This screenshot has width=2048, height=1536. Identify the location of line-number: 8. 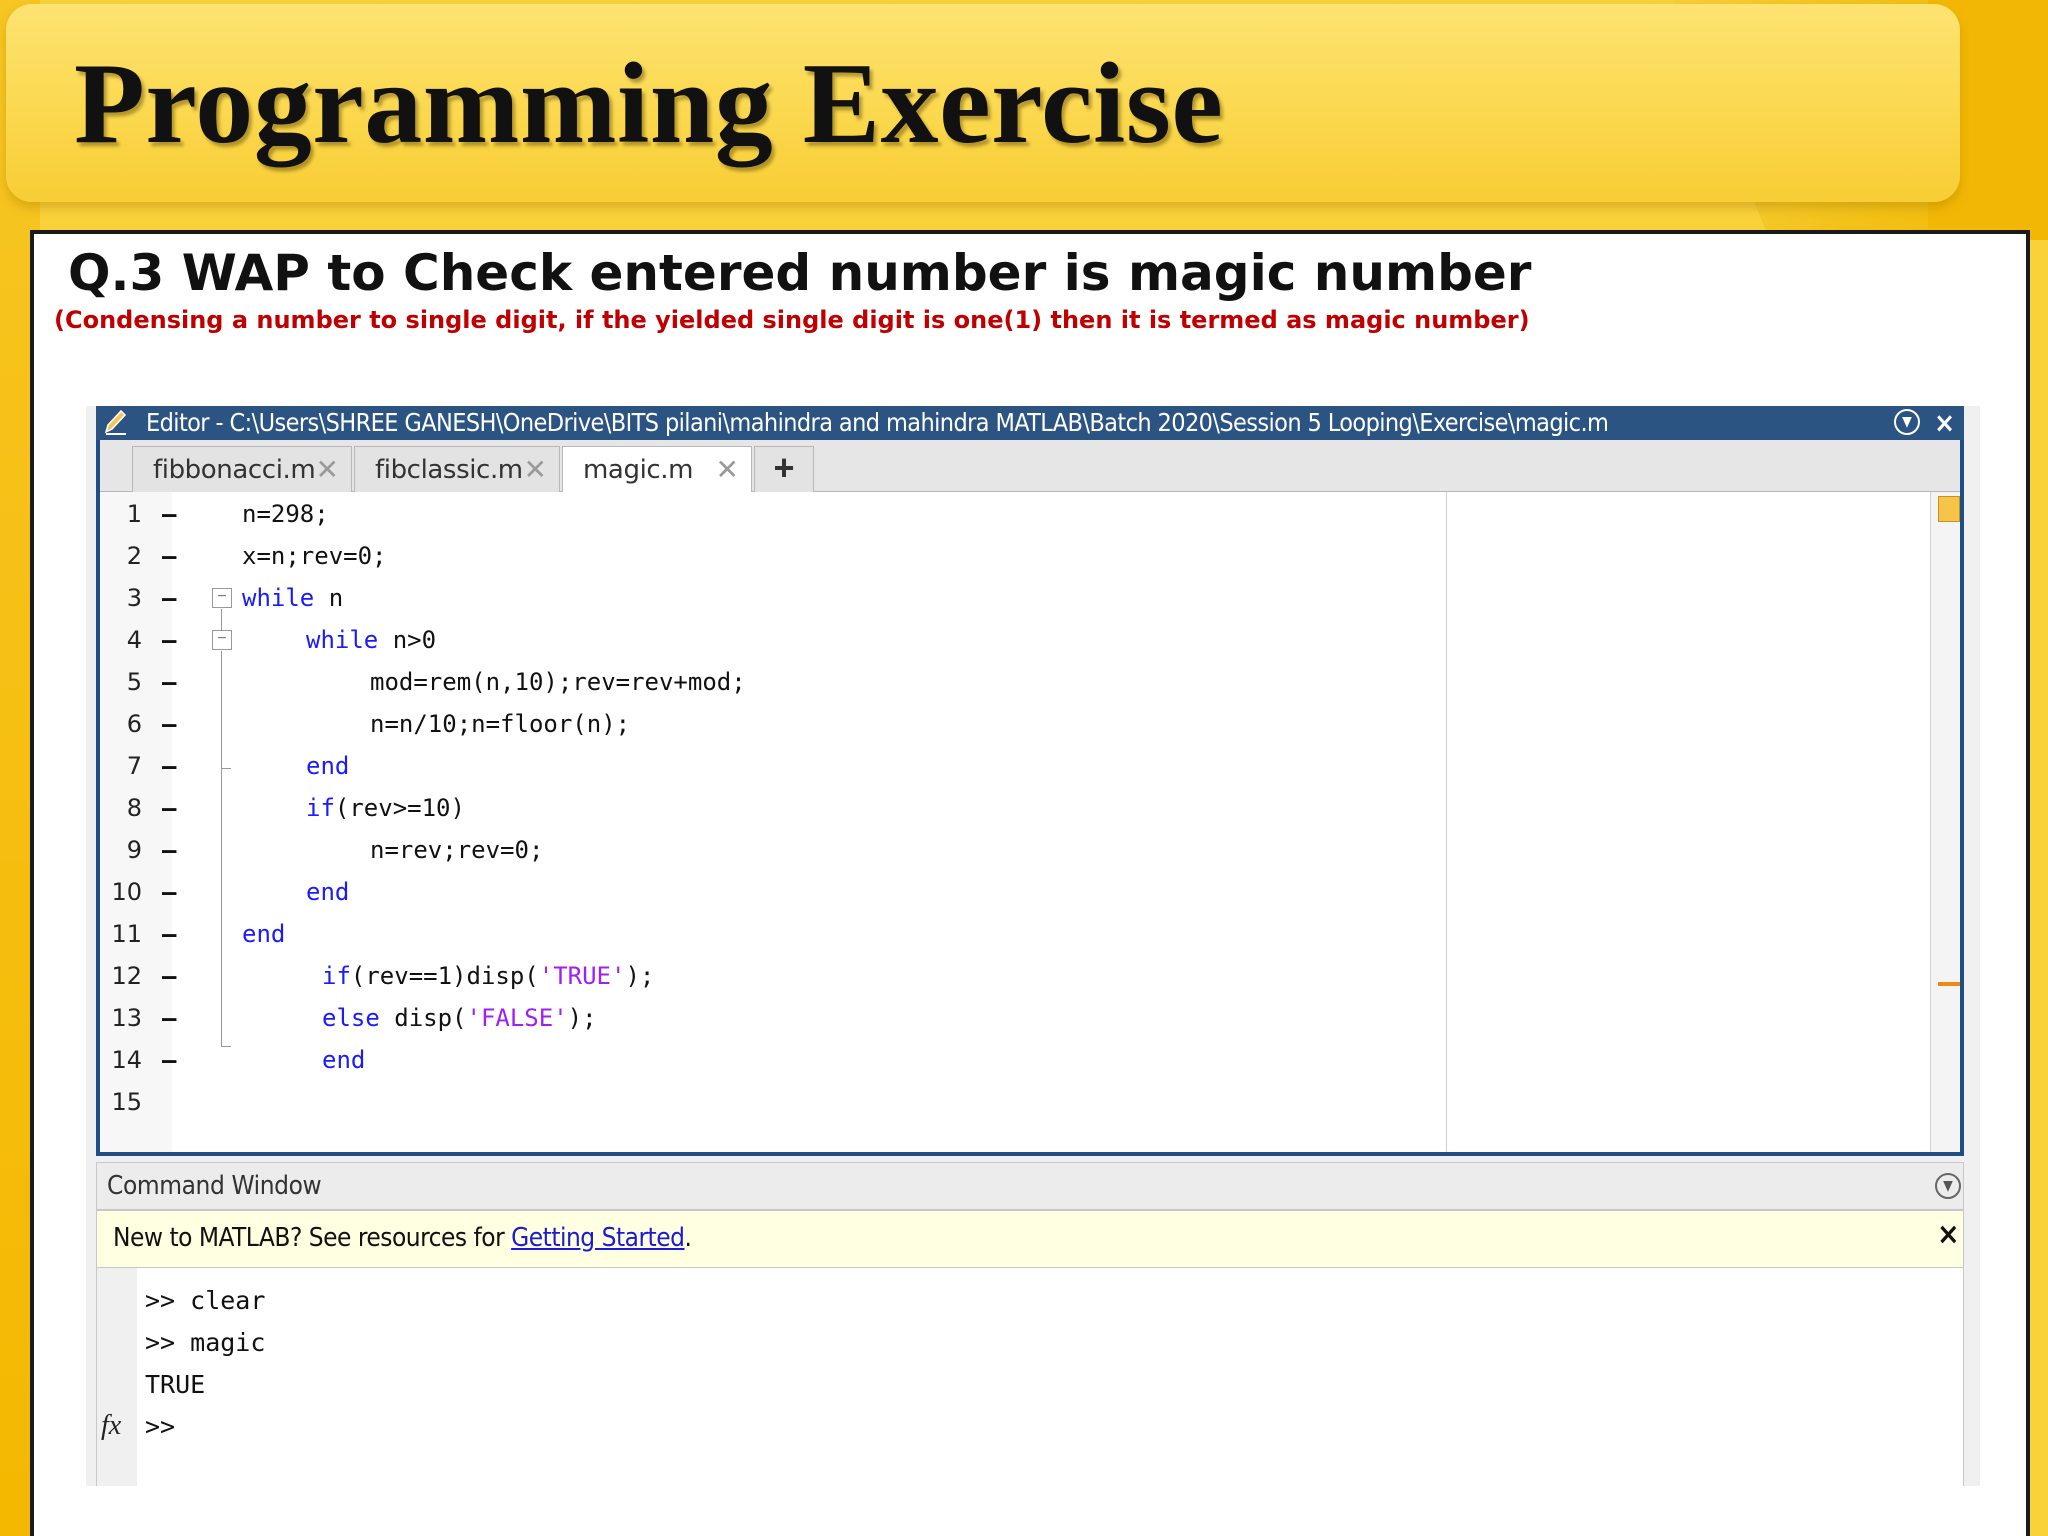
(134, 808).